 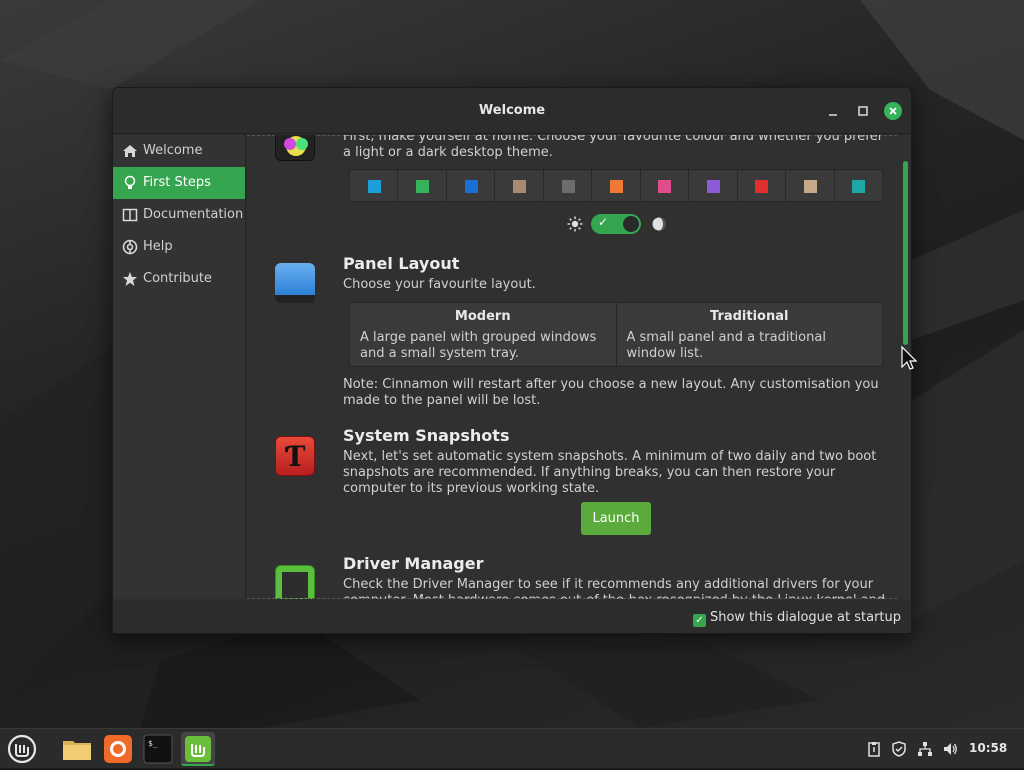 What do you see at coordinates (130, 279) in the screenshot?
I see `star-icon` at bounding box center [130, 279].